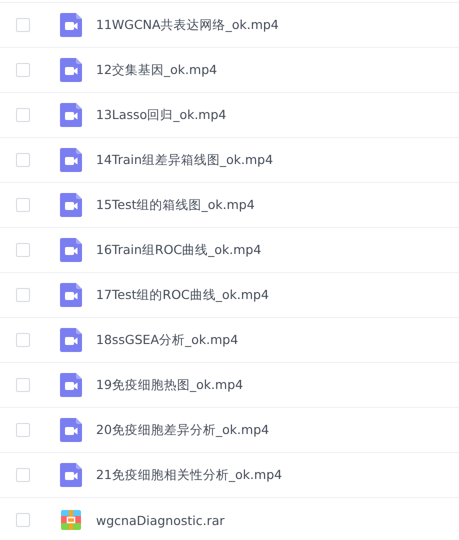 The height and width of the screenshot is (540, 459). What do you see at coordinates (167, 340) in the screenshot?
I see `file-name: 18ssGSEA分析_ok.mp4` at bounding box center [167, 340].